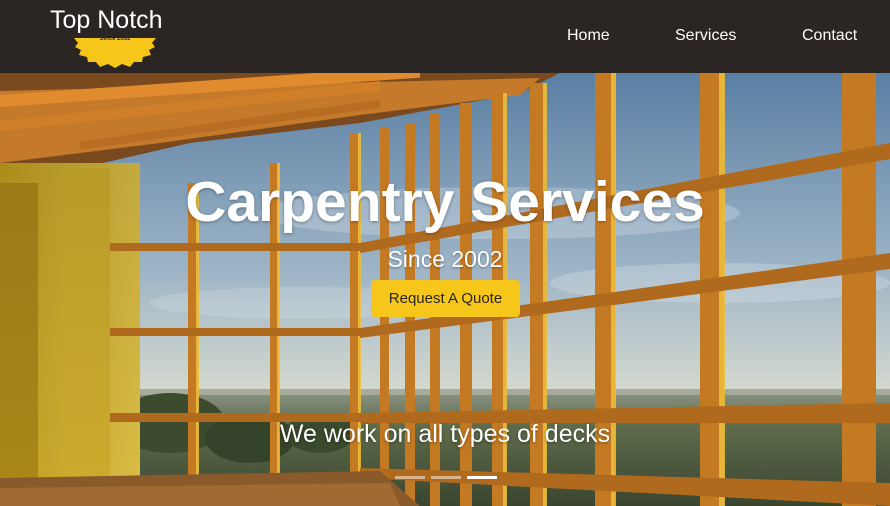 The image size is (890, 506). Describe the element at coordinates (106, 20) in the screenshot. I see `brand-name: Top Notch` at that location.